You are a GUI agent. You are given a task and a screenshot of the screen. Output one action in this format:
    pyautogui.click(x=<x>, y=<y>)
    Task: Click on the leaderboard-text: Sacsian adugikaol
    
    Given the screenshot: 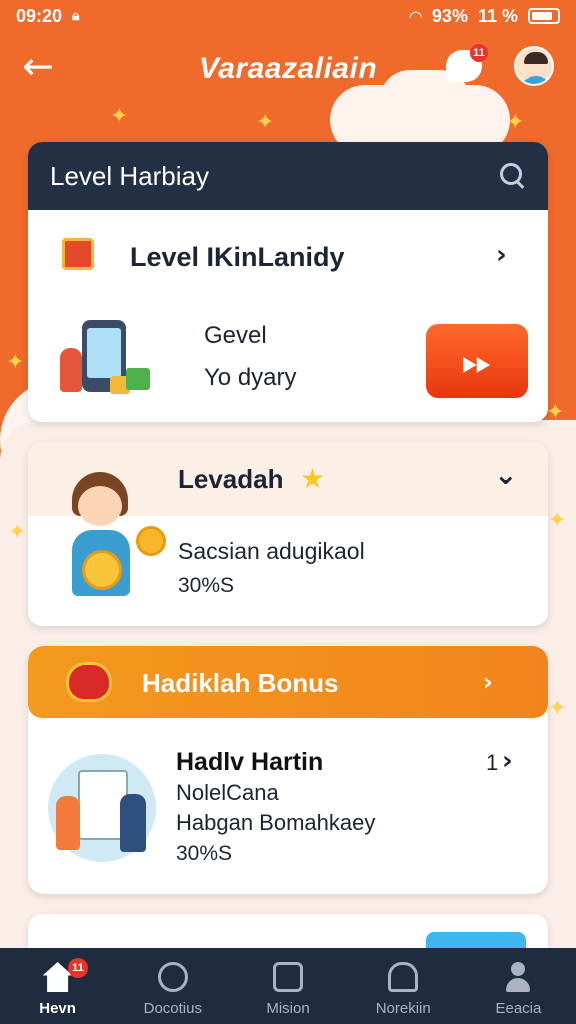 What is the action you would take?
    pyautogui.click(x=271, y=551)
    